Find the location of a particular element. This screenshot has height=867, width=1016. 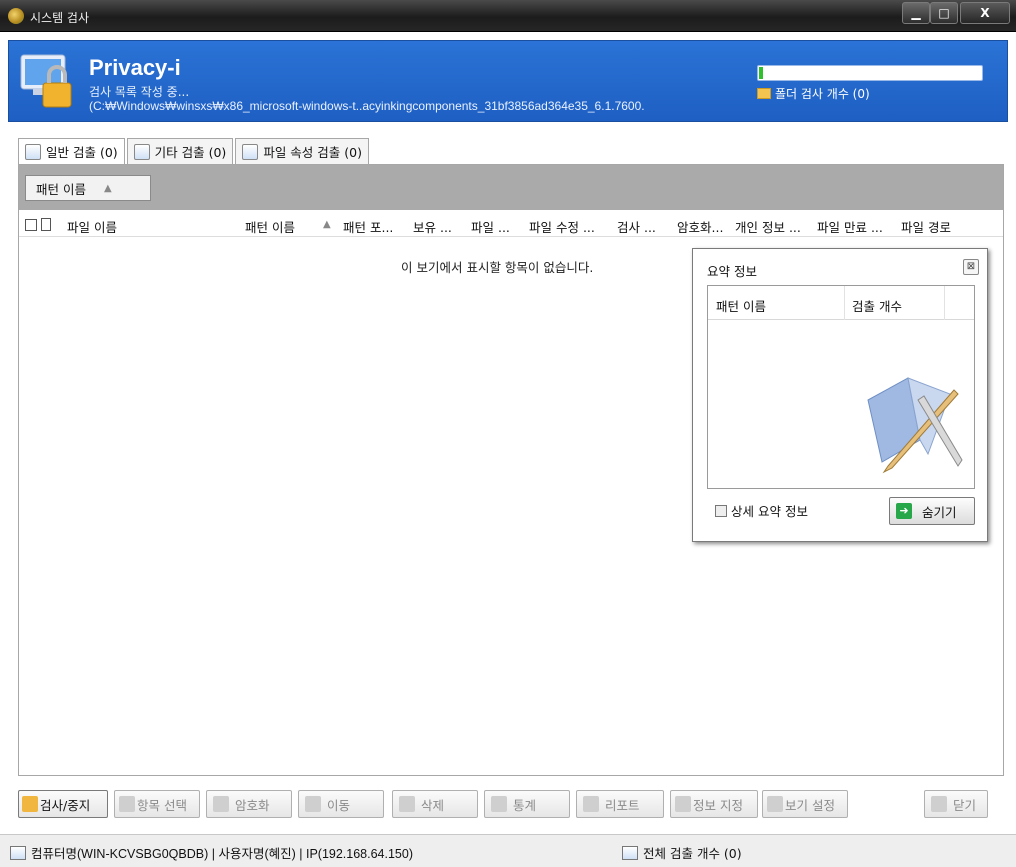

file-properties-icon is located at coordinates (250, 151).